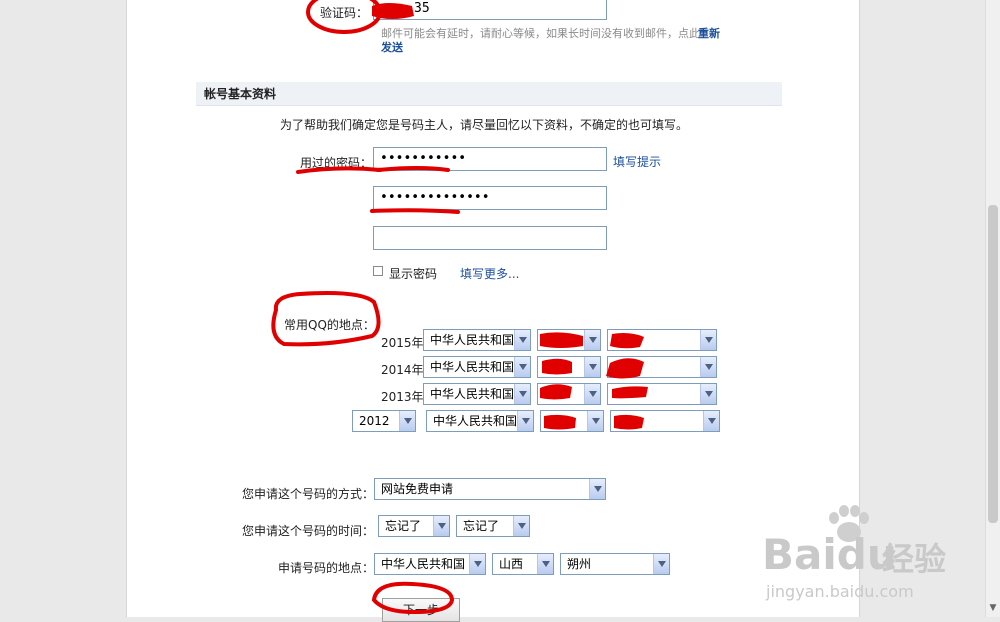 The width and height of the screenshot is (1000, 622). Describe the element at coordinates (329, 325) in the screenshot. I see `frequent-location-label: 常用QQ的地点：` at that location.